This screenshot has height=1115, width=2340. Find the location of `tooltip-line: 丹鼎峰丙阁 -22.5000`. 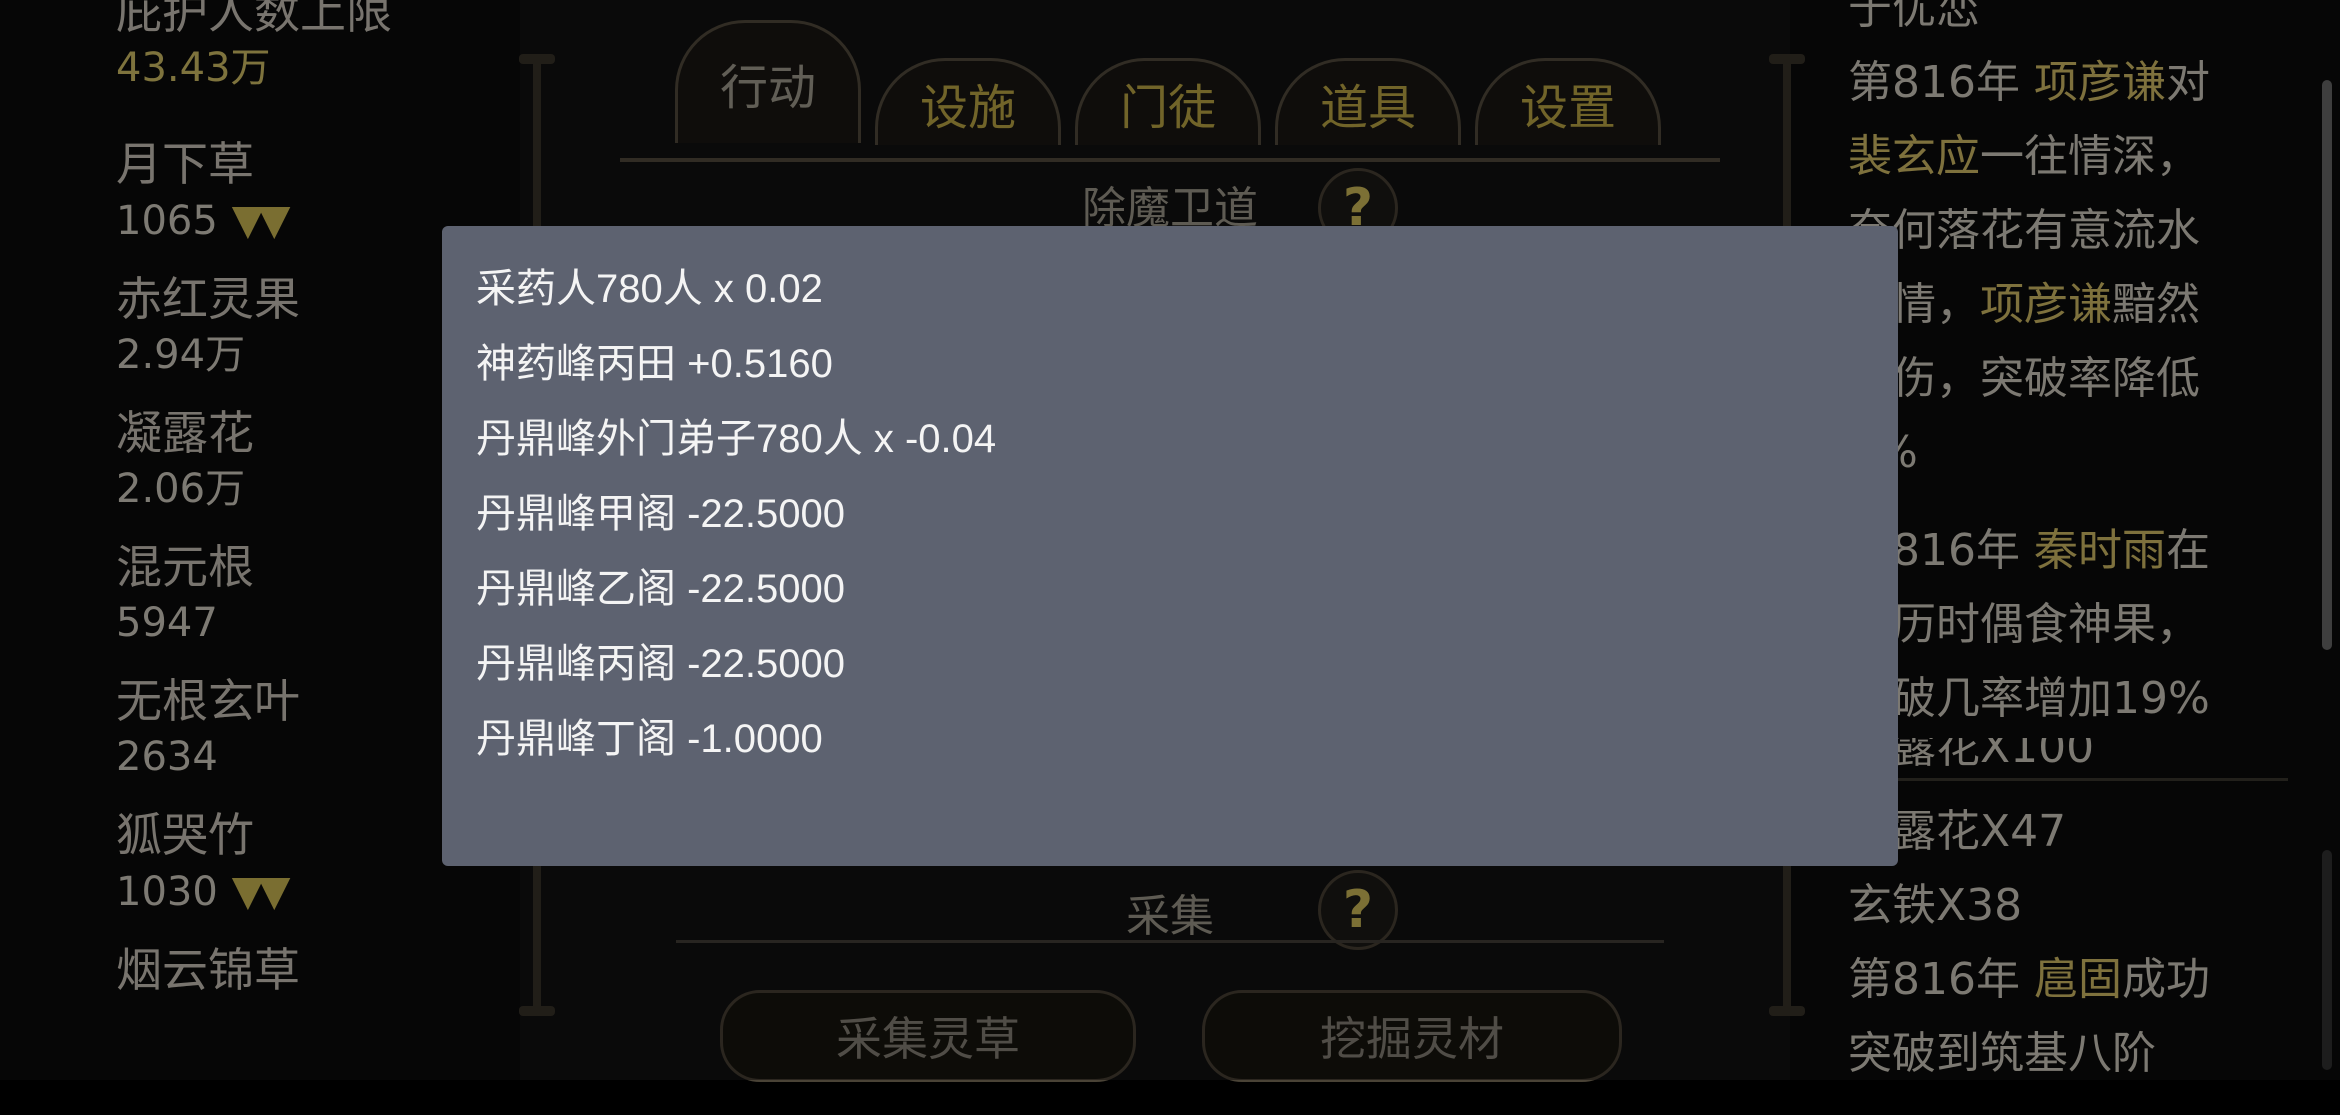

tooltip-line: 丹鼎峰丙阁 -22.5000 is located at coordinates (661, 664).